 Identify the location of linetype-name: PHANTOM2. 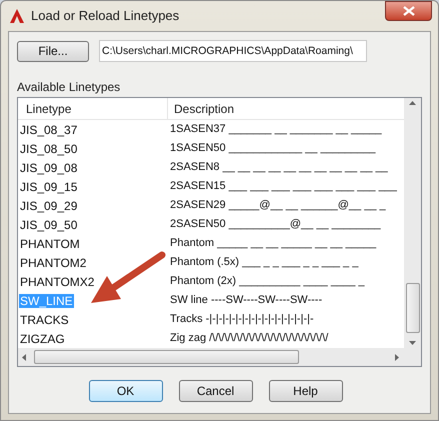
(53, 263).